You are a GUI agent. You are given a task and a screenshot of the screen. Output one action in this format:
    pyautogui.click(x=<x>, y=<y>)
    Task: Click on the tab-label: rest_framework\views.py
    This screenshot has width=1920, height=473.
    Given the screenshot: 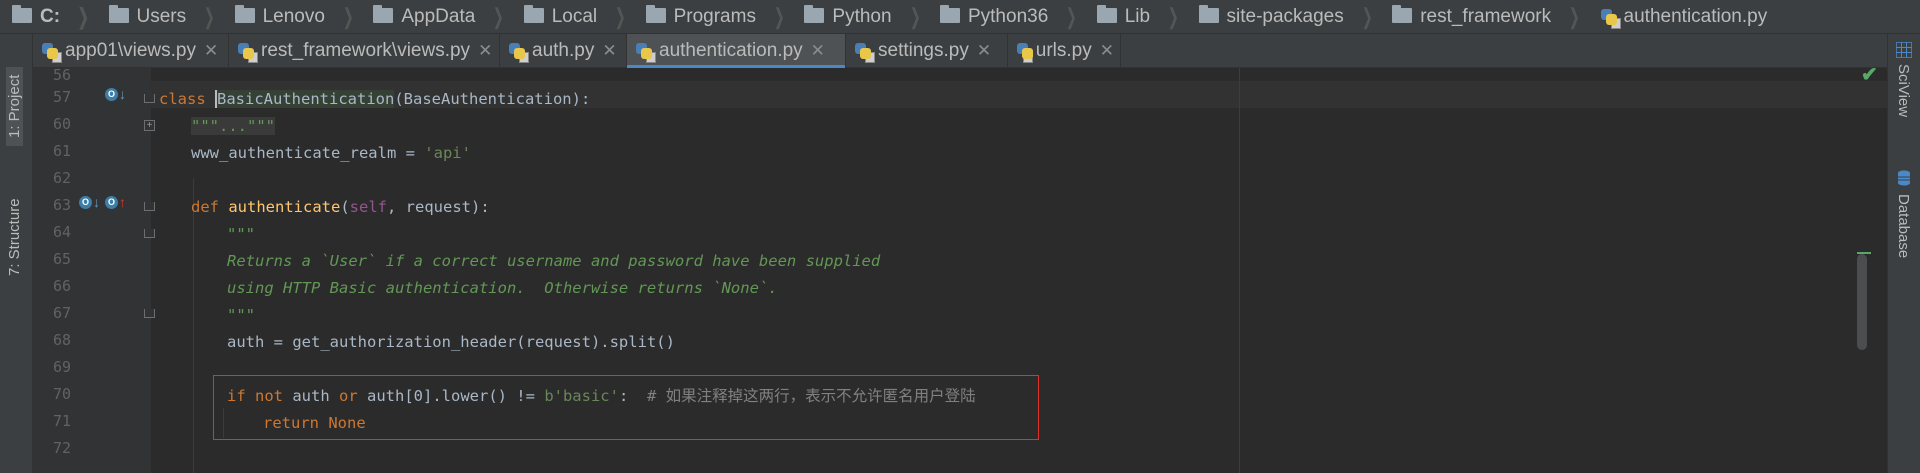 What is the action you would take?
    pyautogui.click(x=366, y=50)
    